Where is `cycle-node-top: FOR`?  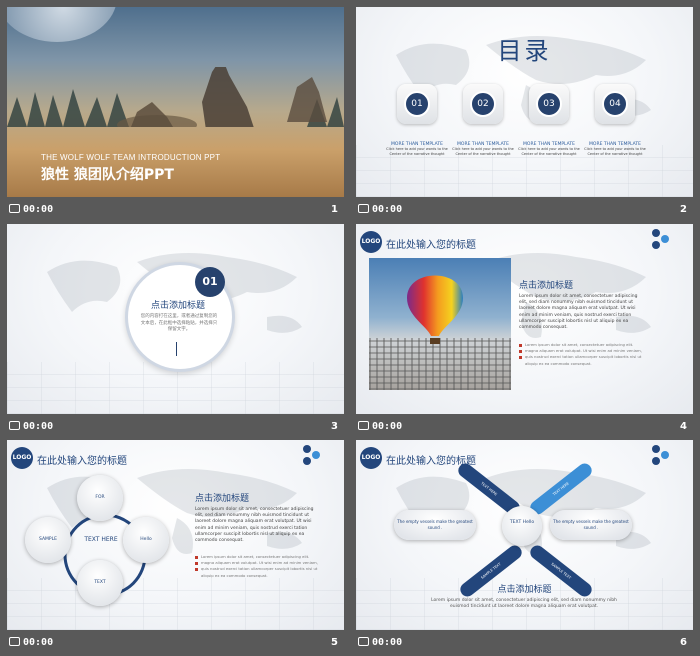
cycle-node-top: FOR is located at coordinates (100, 498).